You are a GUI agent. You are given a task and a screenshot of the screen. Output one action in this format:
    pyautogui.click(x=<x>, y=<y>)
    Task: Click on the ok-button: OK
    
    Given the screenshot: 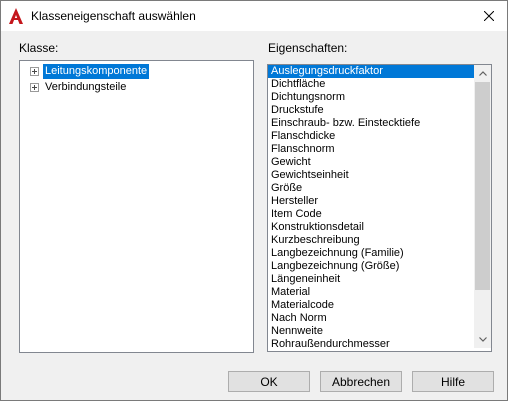 What is the action you would take?
    pyautogui.click(x=269, y=381)
    